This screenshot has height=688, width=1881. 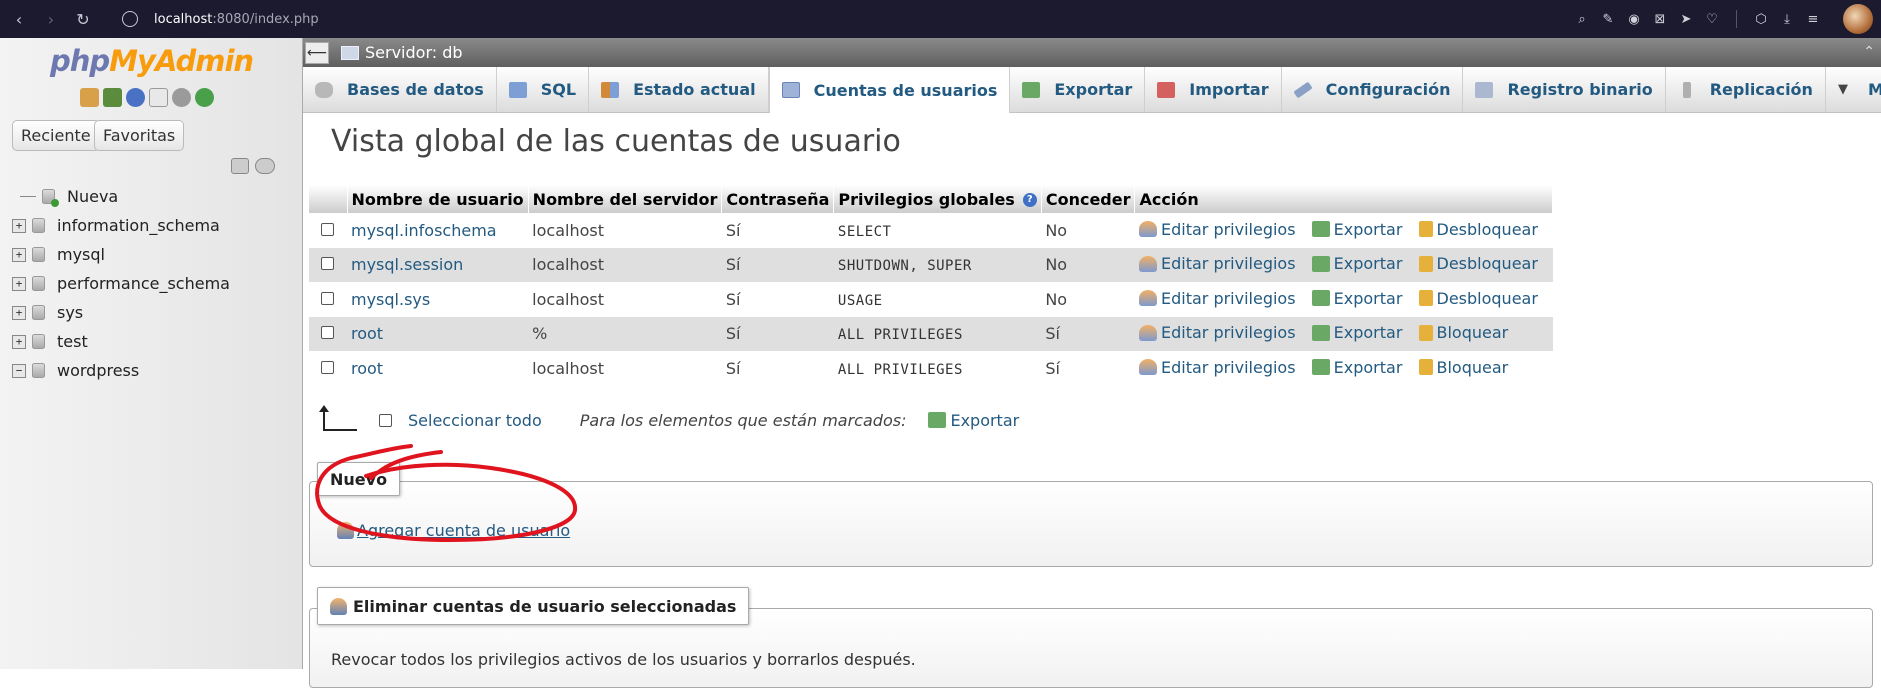 What do you see at coordinates (121, 283) in the screenshot?
I see `tree-item-performance-schema: + performance_schema` at bounding box center [121, 283].